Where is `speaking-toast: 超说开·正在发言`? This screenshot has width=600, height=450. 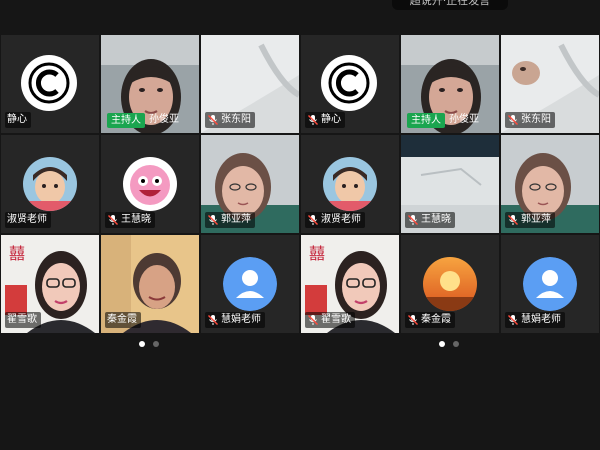
speaking-toast: 超说开·正在发言 is located at coordinates (450, 5).